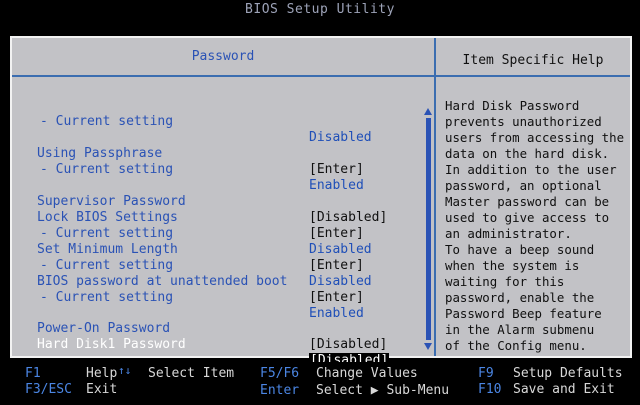 The width and height of the screenshot is (640, 405). What do you see at coordinates (489, 389) in the screenshot?
I see `f10-key: F10` at bounding box center [489, 389].